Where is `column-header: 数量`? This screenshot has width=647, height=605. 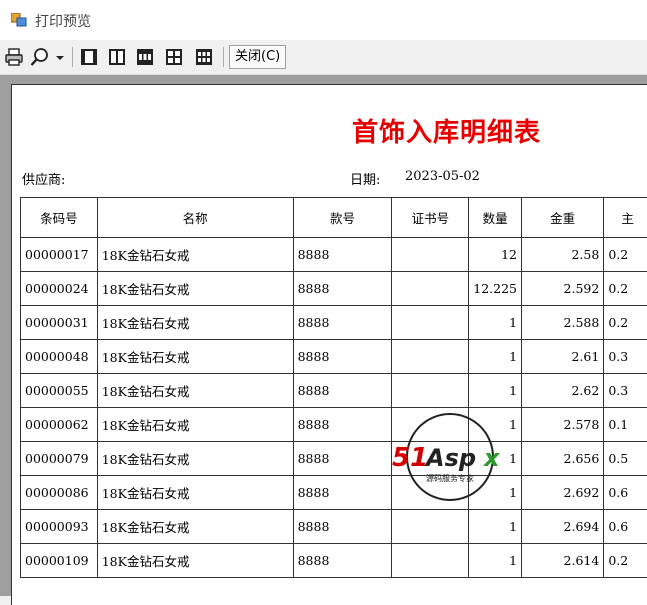 column-header: 数量 is located at coordinates (495, 218).